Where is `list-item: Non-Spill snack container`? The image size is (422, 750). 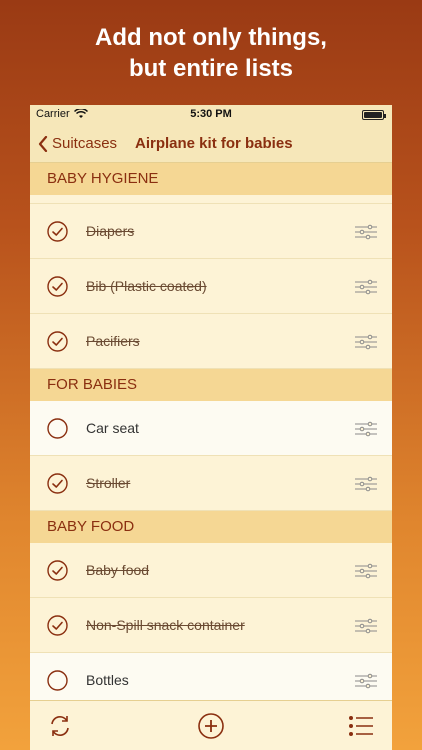 list-item: Non-Spill snack container is located at coordinates (211, 625).